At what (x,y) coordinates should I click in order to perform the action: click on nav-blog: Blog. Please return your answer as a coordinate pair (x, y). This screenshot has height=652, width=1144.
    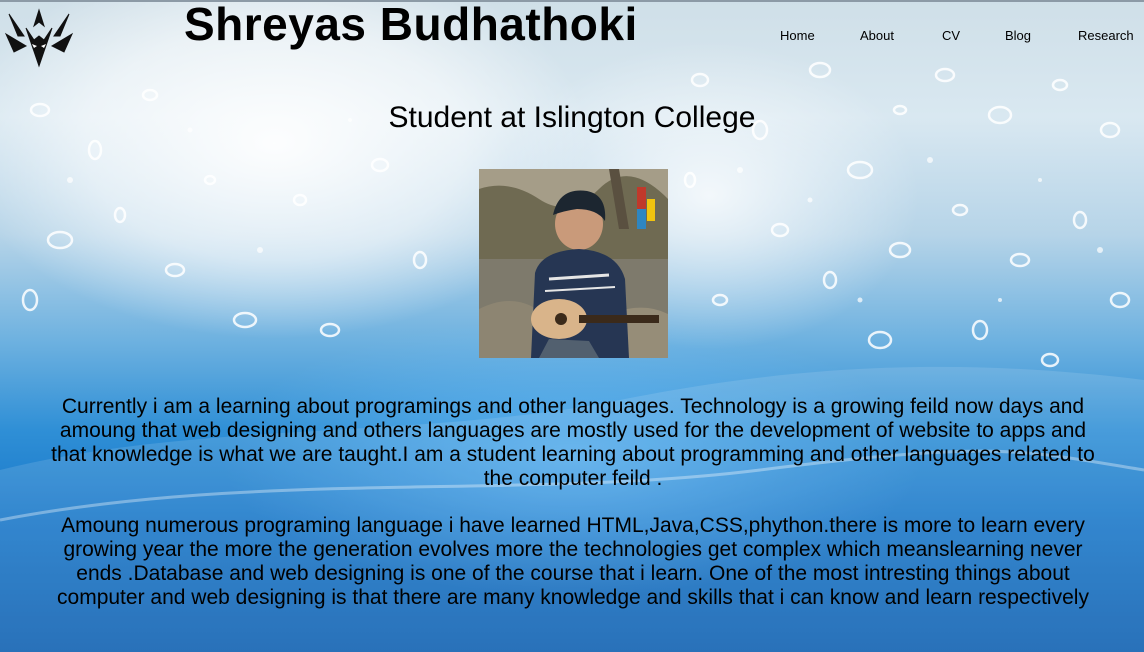
    Looking at the image, I should click on (1018, 36).